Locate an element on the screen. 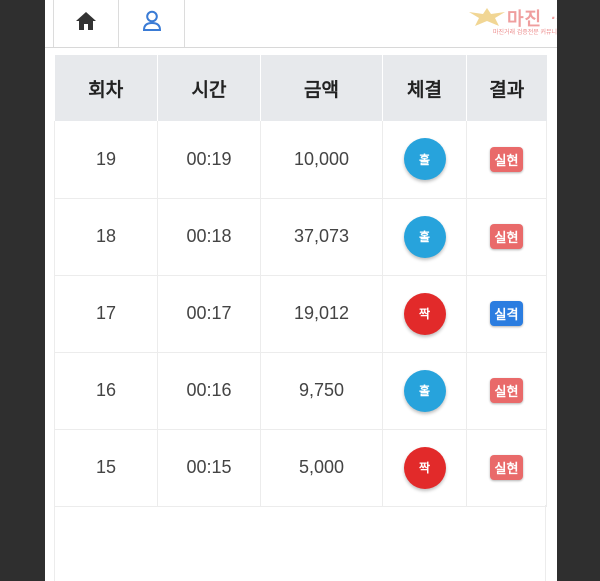 This screenshot has width=600, height=581. home-button is located at coordinates (86, 23).